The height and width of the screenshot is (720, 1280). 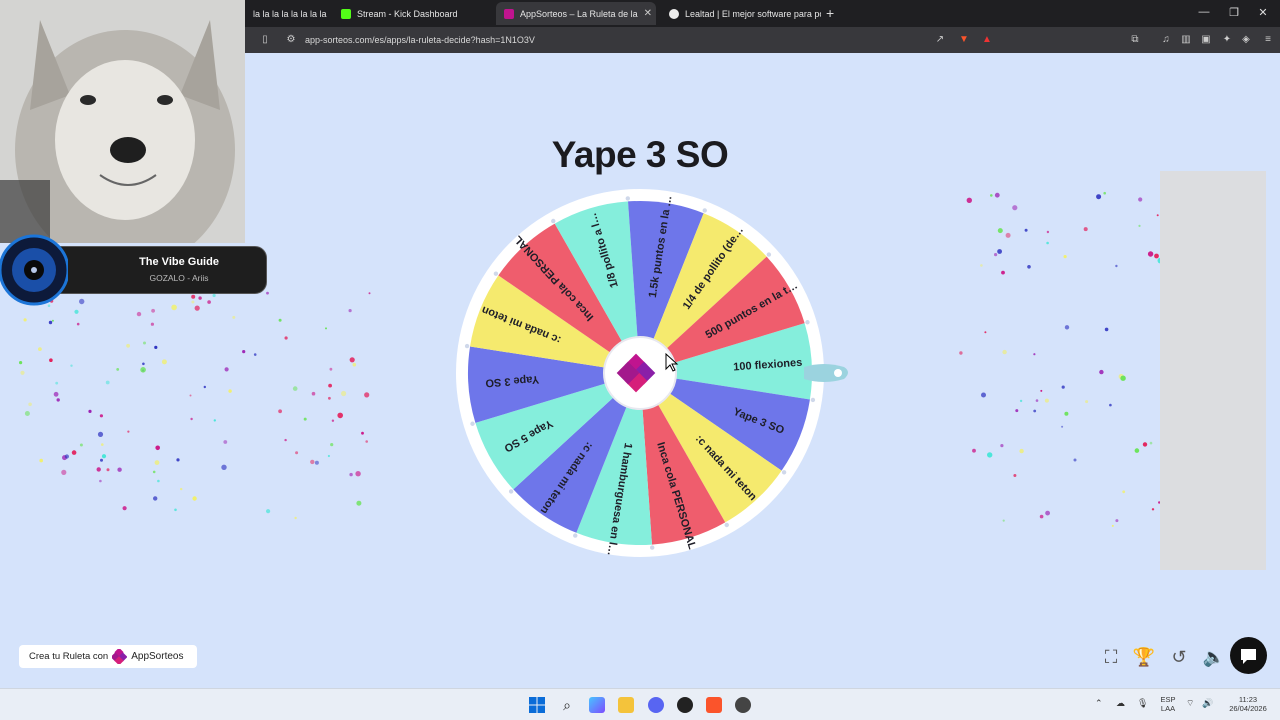 What do you see at coordinates (1179, 657) in the screenshot?
I see `reset-icon: ↺` at bounding box center [1179, 657].